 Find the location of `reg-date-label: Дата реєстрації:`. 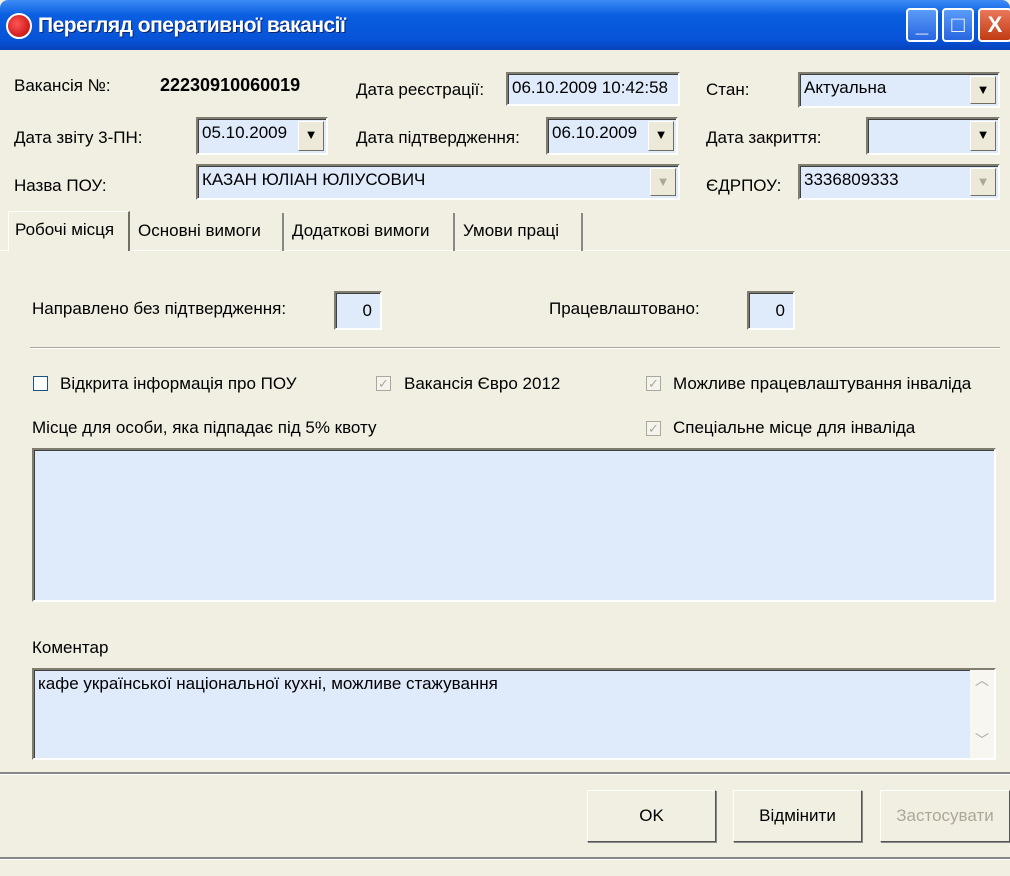

reg-date-label: Дата реєстрації: is located at coordinates (420, 89).